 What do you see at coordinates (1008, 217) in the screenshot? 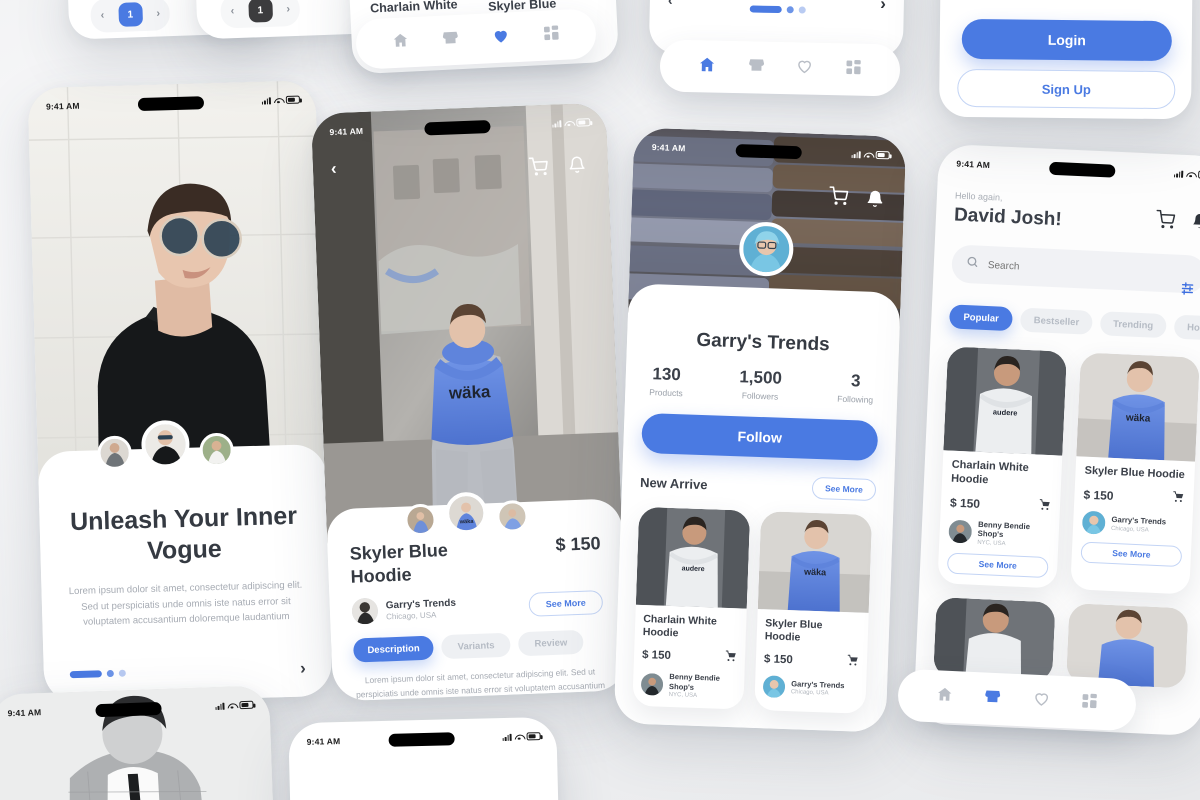
I see `greeting-name: David Josh!` at bounding box center [1008, 217].